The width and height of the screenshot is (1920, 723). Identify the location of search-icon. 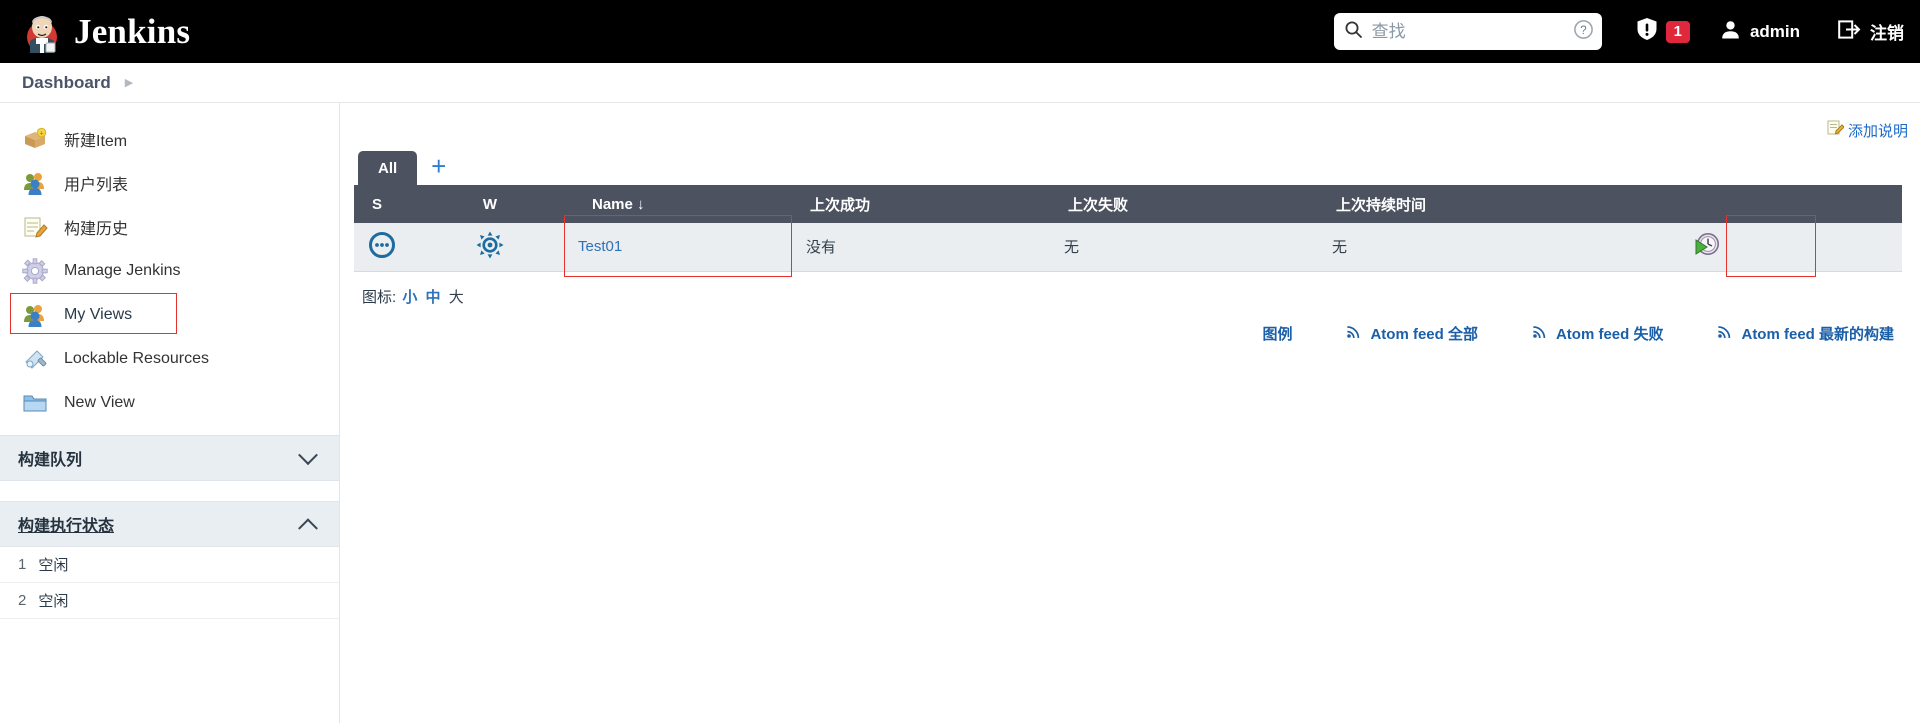
(1353, 32).